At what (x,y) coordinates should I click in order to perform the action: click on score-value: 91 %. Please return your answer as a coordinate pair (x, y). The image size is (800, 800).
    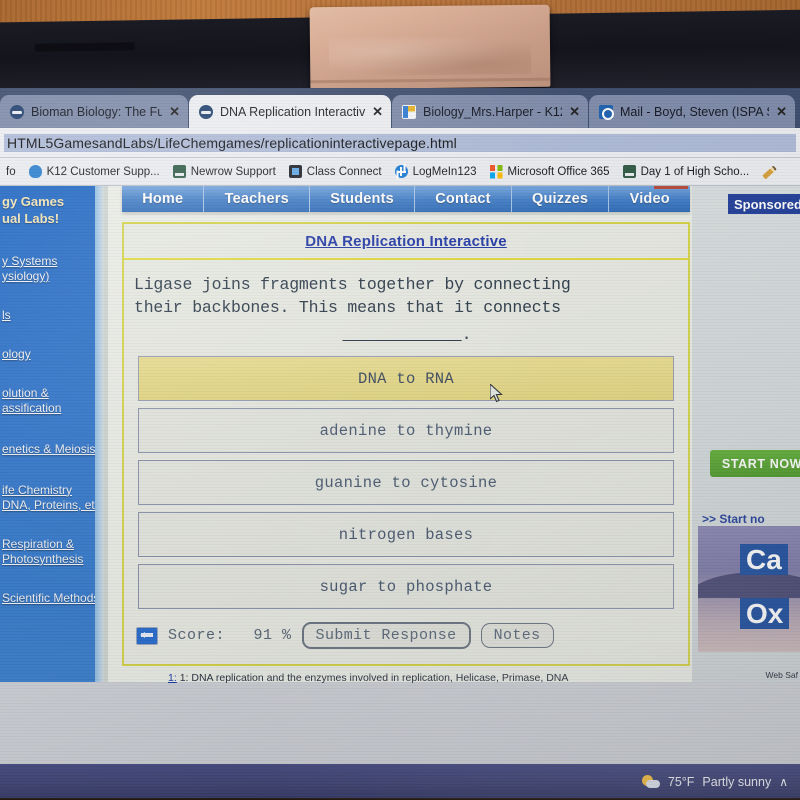
    Looking at the image, I should click on (272, 636).